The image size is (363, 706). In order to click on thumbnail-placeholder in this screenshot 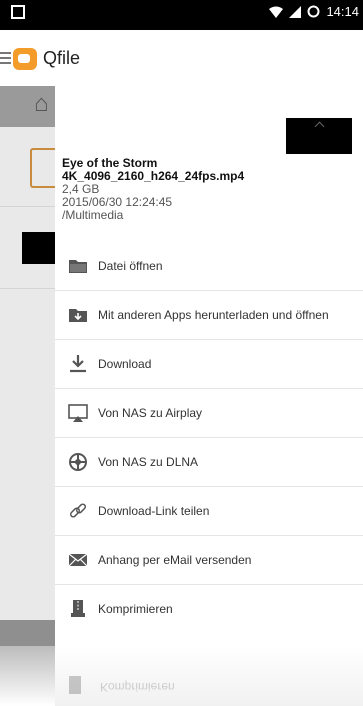, I will do `click(38, 248)`.